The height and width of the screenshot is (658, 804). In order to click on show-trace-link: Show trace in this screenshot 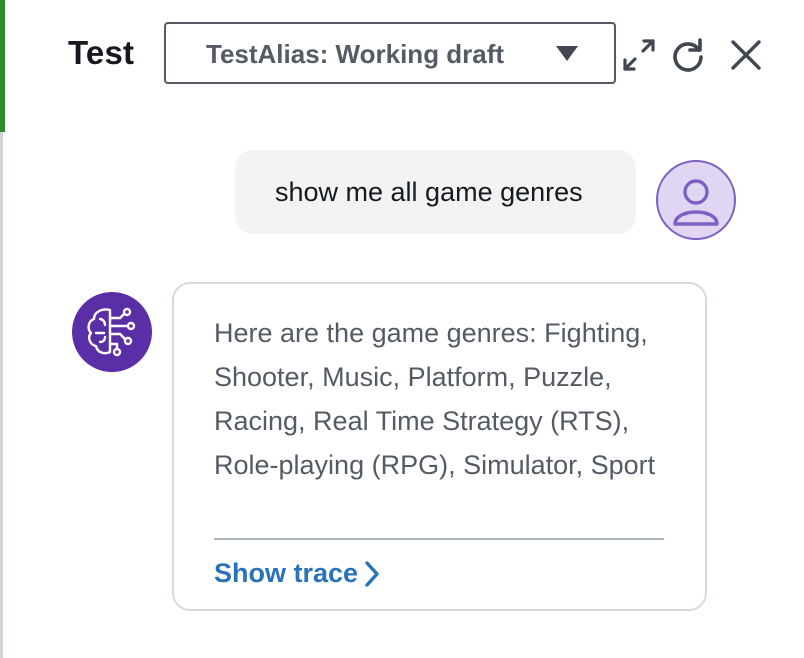, I will do `click(298, 573)`.